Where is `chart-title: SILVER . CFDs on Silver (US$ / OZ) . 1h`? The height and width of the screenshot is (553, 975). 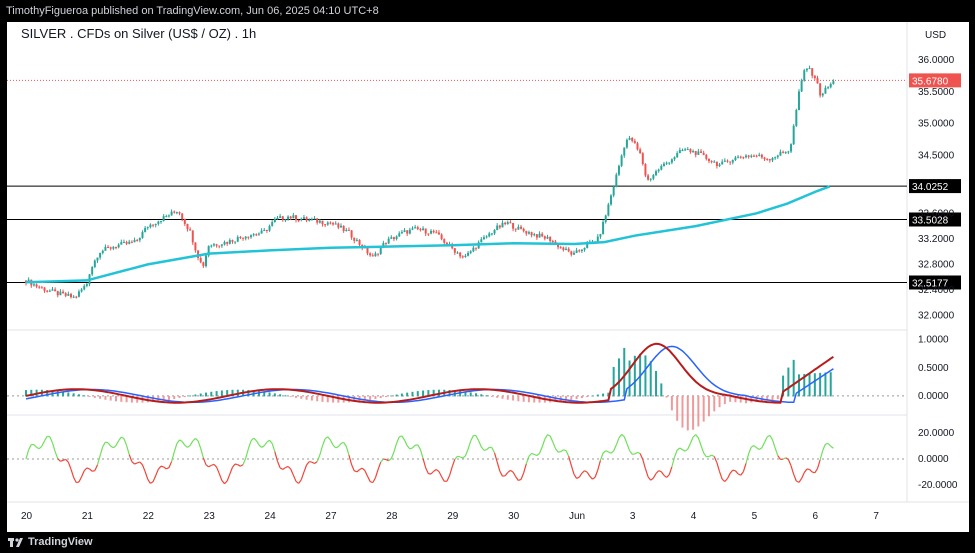
chart-title: SILVER . CFDs on Silver (US$ / OZ) . 1h is located at coordinates (138, 33).